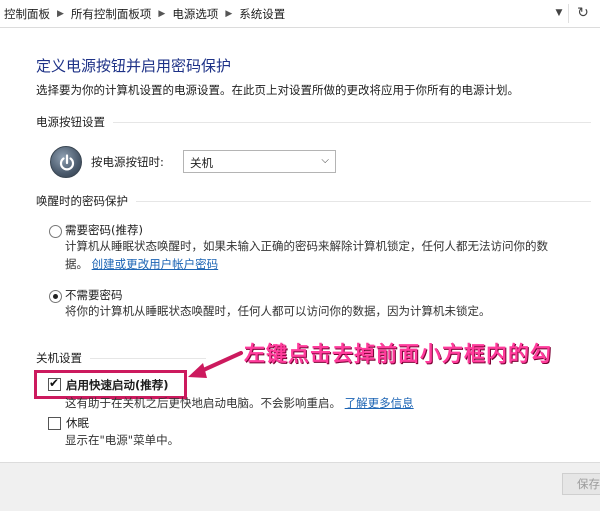  Describe the element at coordinates (568, 13) in the screenshot. I see `address-divider` at that location.